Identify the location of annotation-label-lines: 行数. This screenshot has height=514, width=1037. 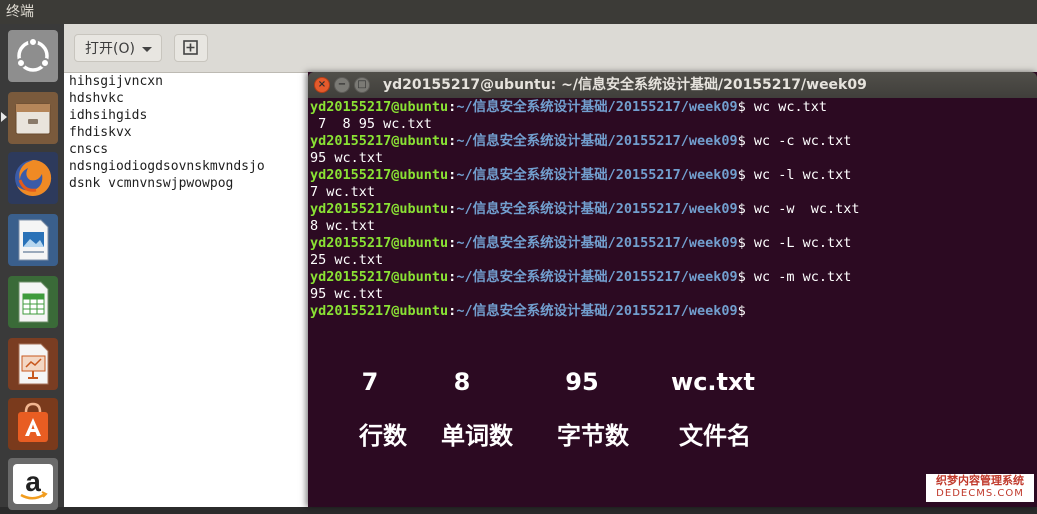
(383, 436).